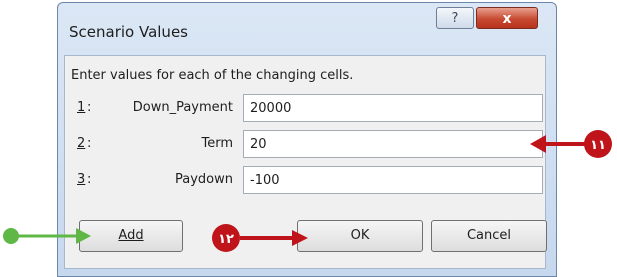 The image size is (617, 277). Describe the element at coordinates (260, 238) in the screenshot. I see `callout-12-arrow: ١٢` at that location.